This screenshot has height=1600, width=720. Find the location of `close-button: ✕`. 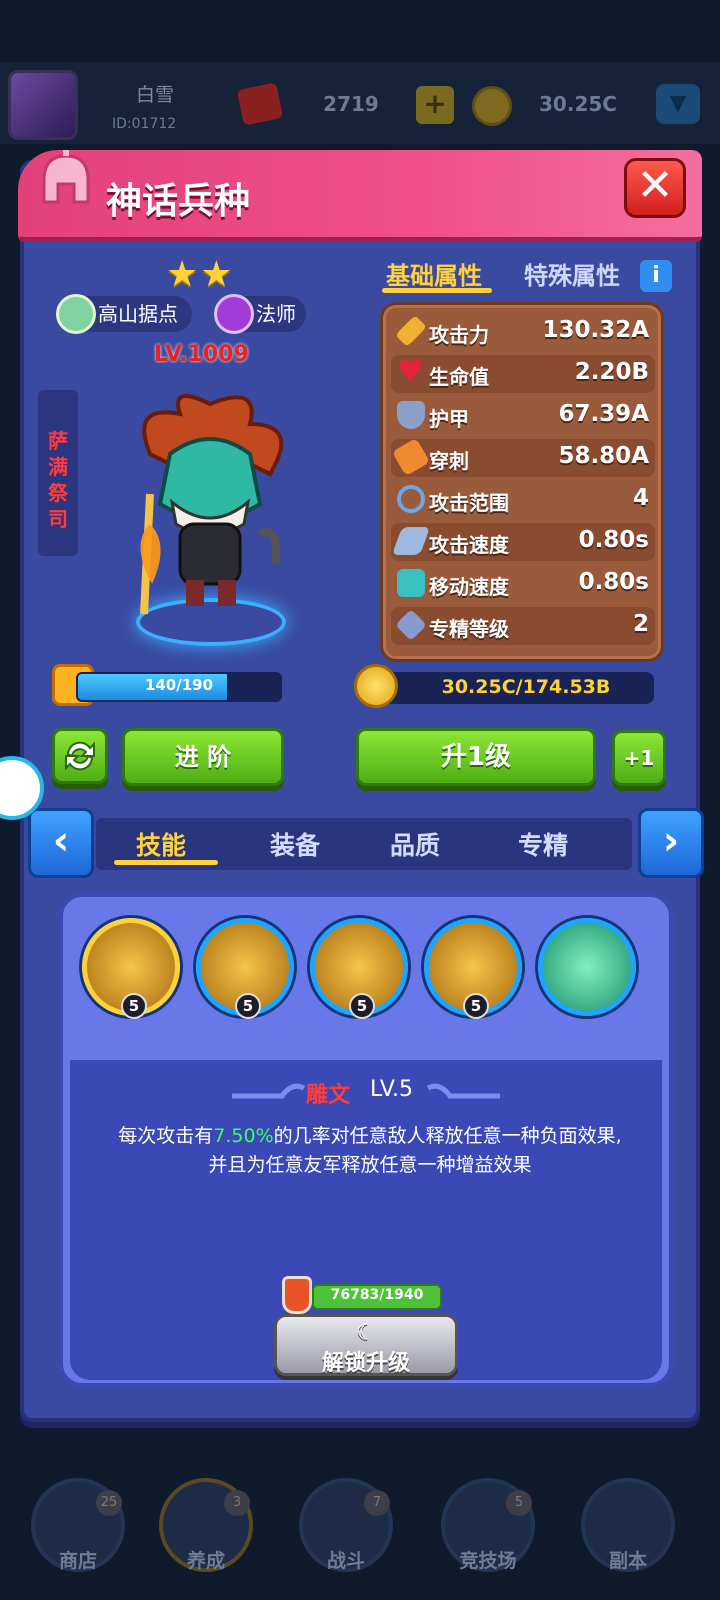

close-button: ✕ is located at coordinates (655, 188).